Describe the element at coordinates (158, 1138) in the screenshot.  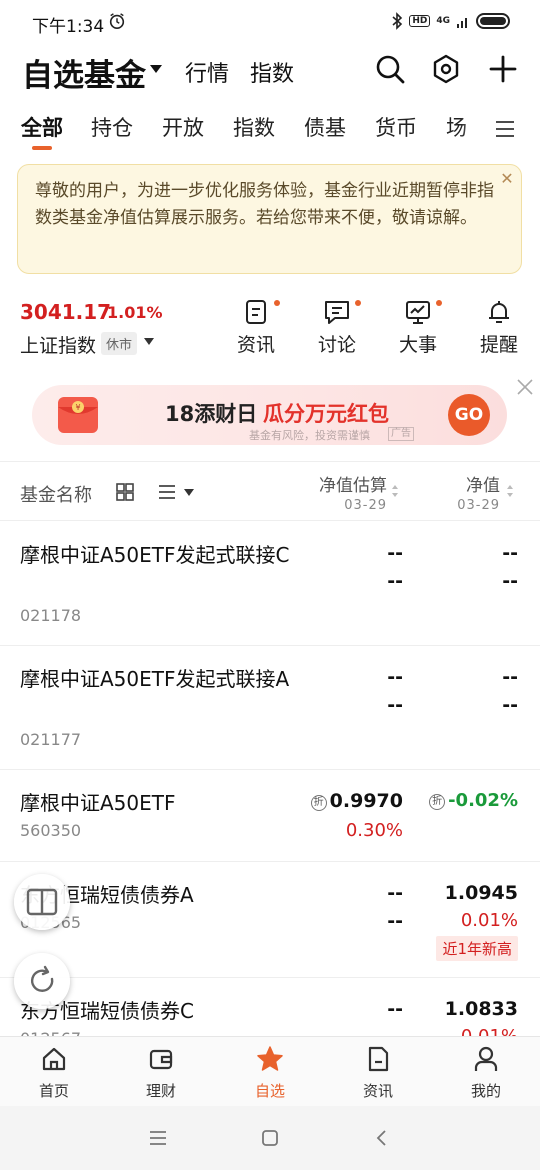
I see `menu-icon` at that location.